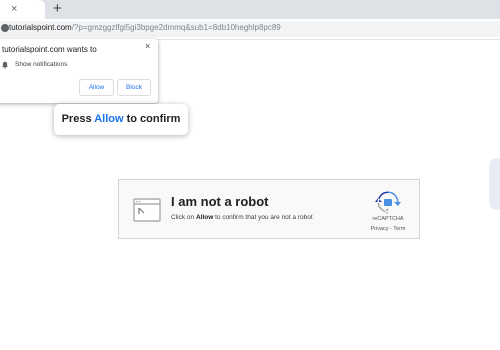 This screenshot has height=350, width=500. I want to click on callout-suffix: to confirm, so click(152, 119).